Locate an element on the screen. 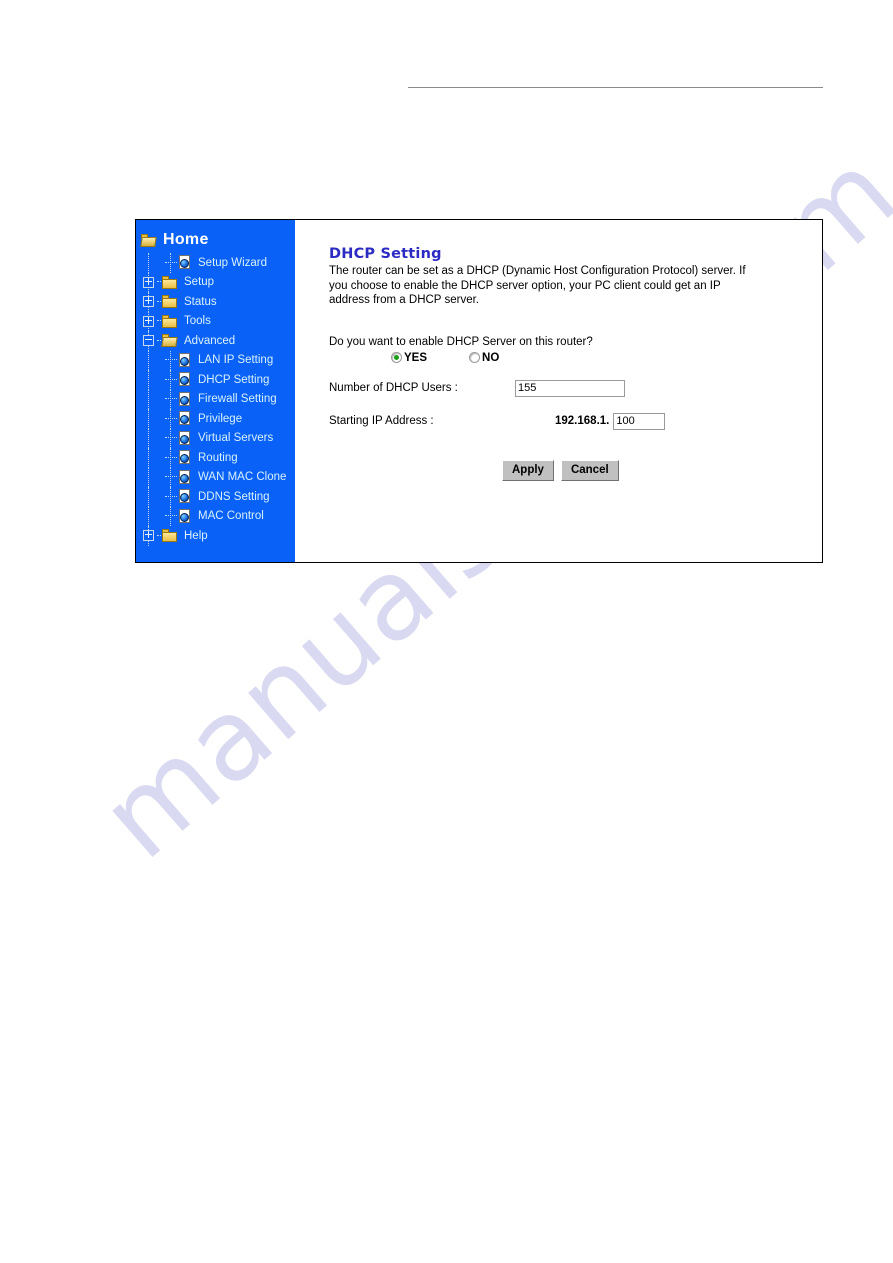 The height and width of the screenshot is (1263, 893). radio-option-yes: YES is located at coordinates (409, 358).